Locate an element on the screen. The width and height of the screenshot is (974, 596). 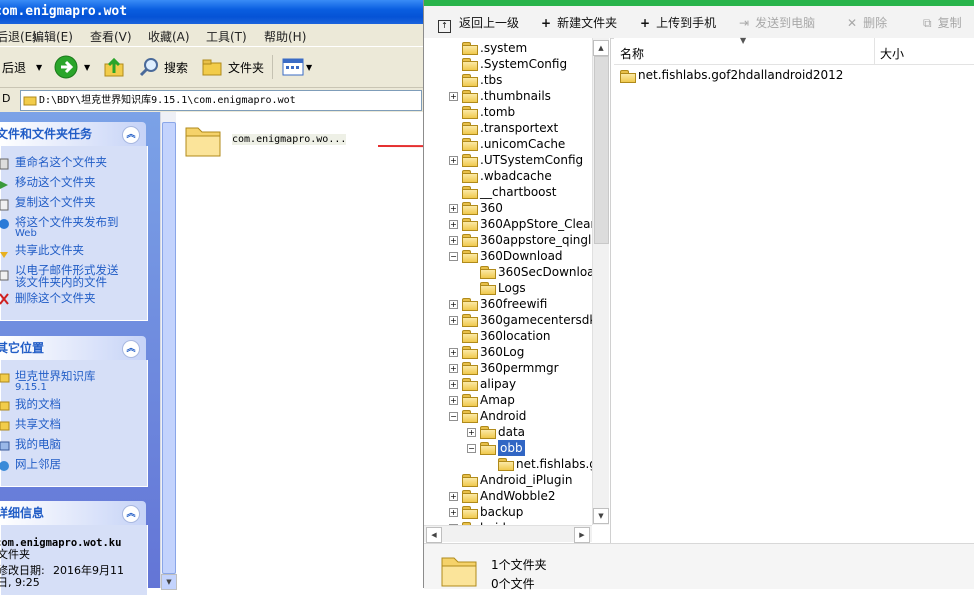
rename-folder-link: 重命名这个文件夹 is located at coordinates (61, 162).